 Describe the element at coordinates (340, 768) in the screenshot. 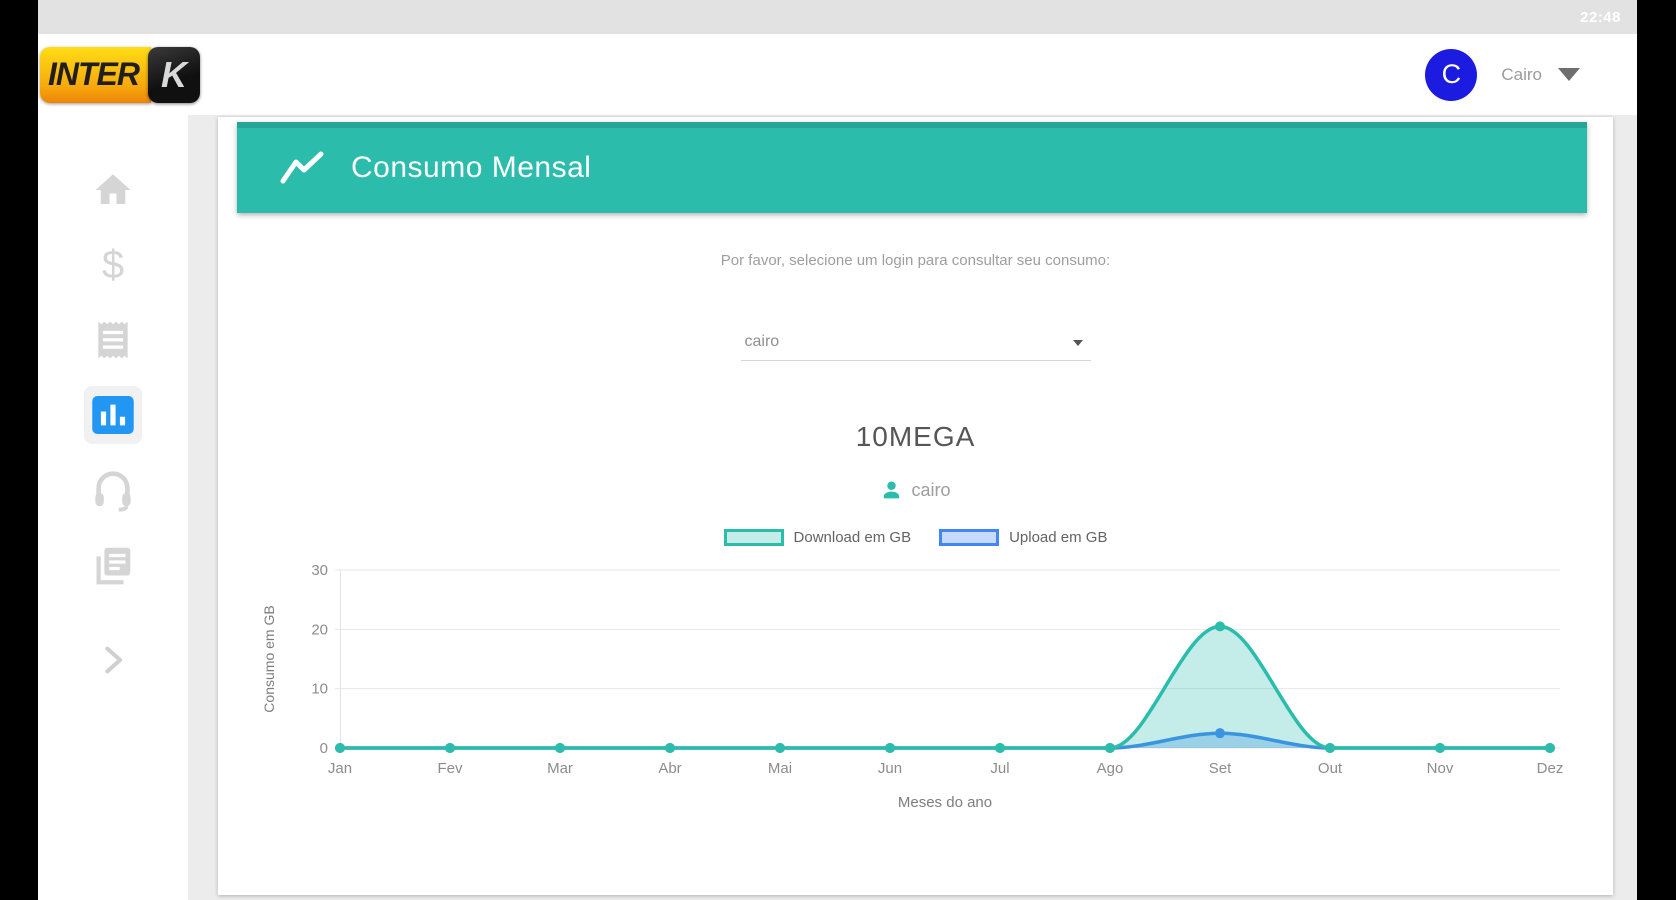

I see `x-tick-label: Jan` at that location.